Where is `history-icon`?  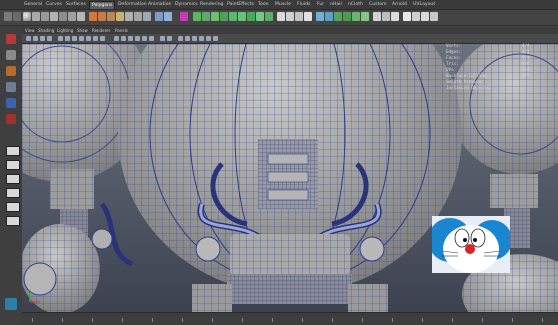 history-icon is located at coordinates (8, 16).